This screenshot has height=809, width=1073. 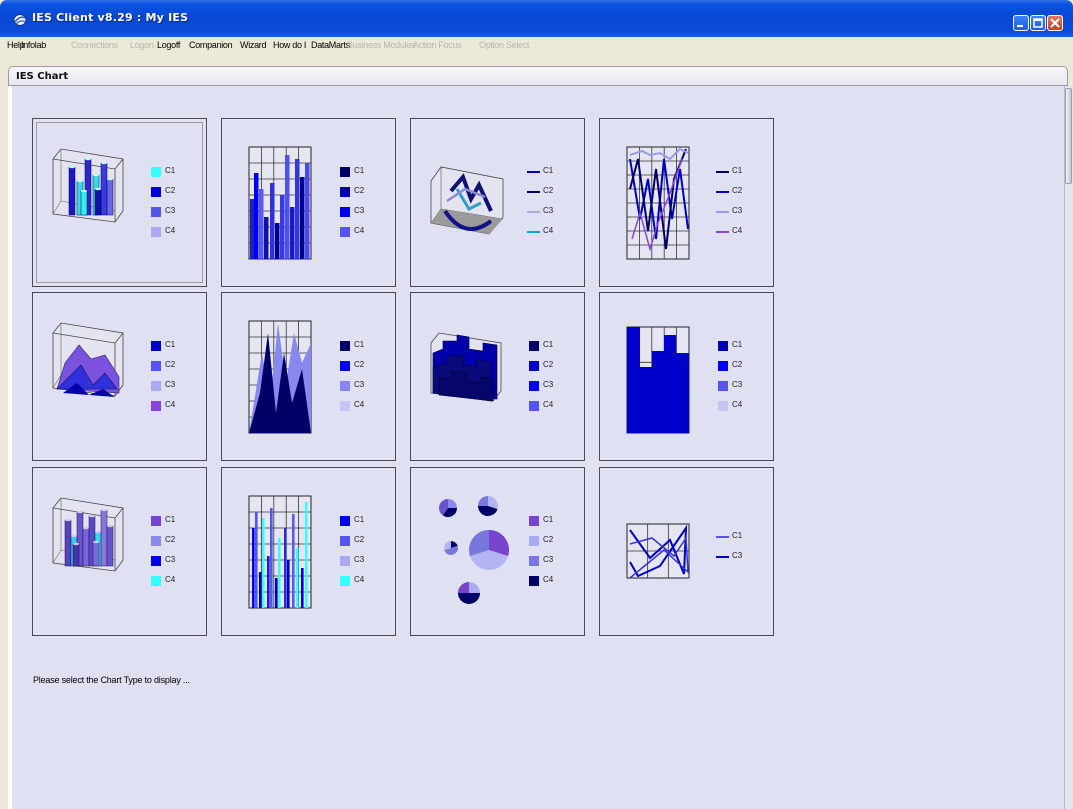 I want to click on menu-action-focus: Action Focus, so click(x=437, y=45).